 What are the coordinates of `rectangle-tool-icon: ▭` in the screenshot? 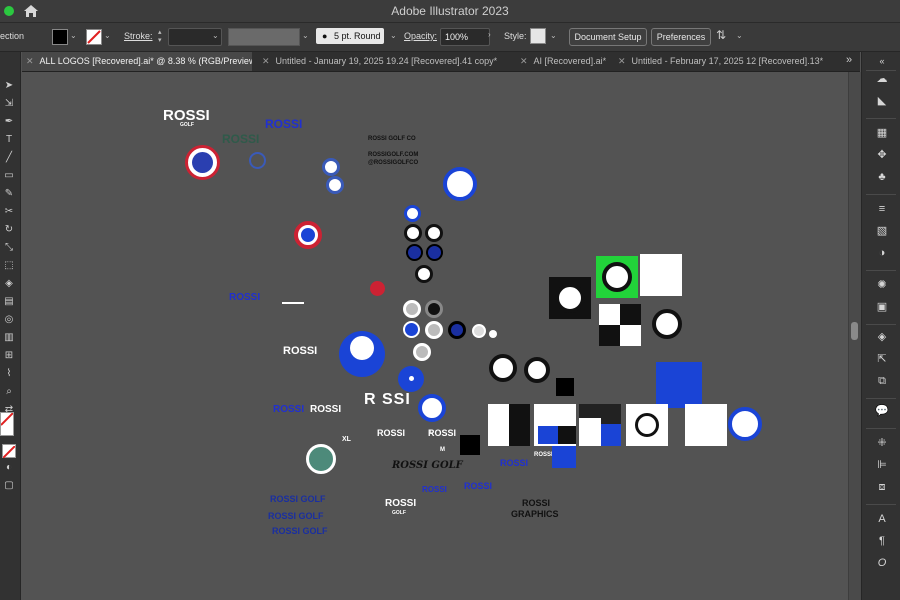 It's located at (9, 176).